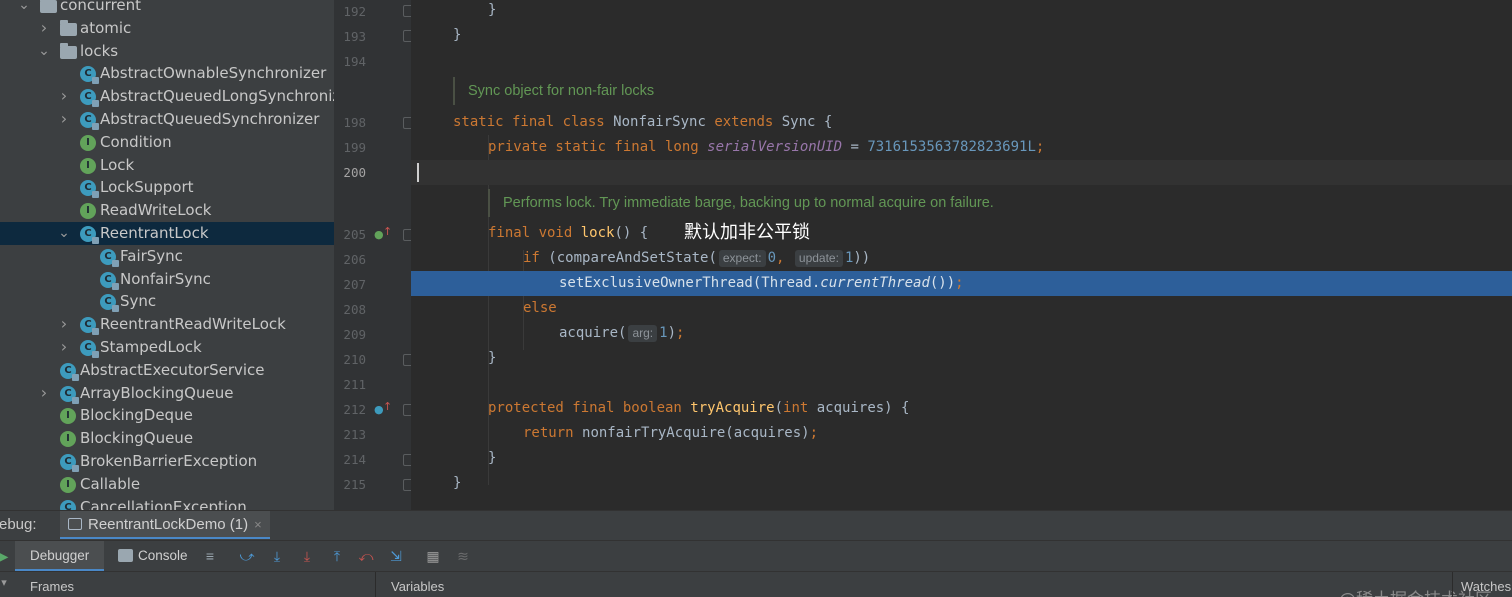 The height and width of the screenshot is (597, 1512). What do you see at coordinates (354, 359) in the screenshot?
I see `line-number: 210` at bounding box center [354, 359].